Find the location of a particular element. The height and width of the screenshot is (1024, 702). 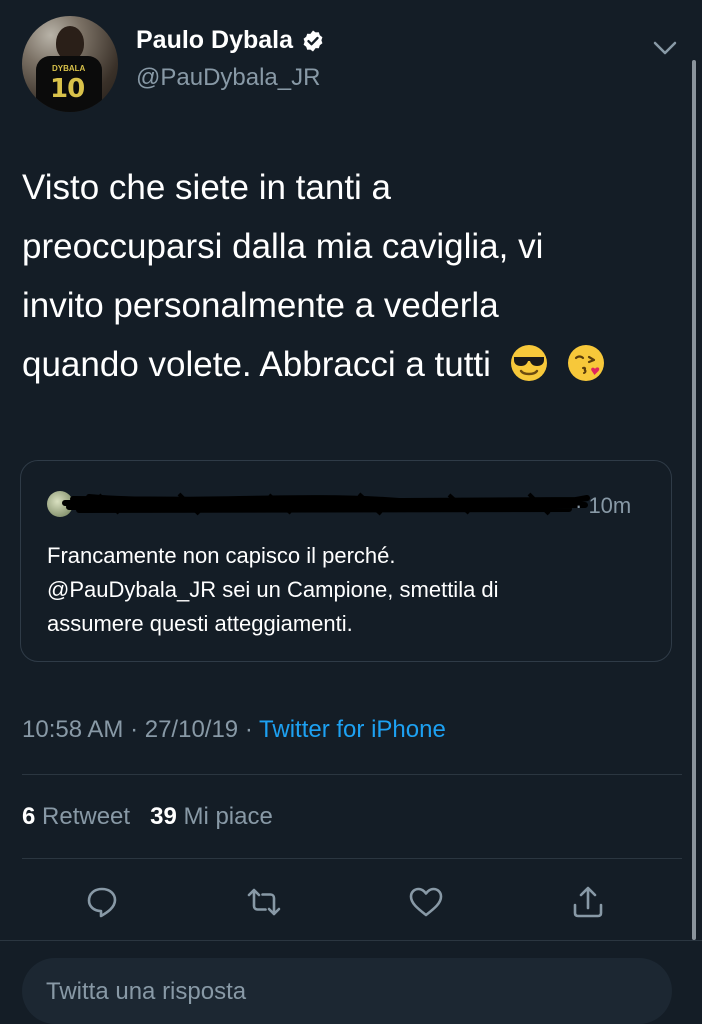

reply-input: Twitta una risposta is located at coordinates (347, 991).